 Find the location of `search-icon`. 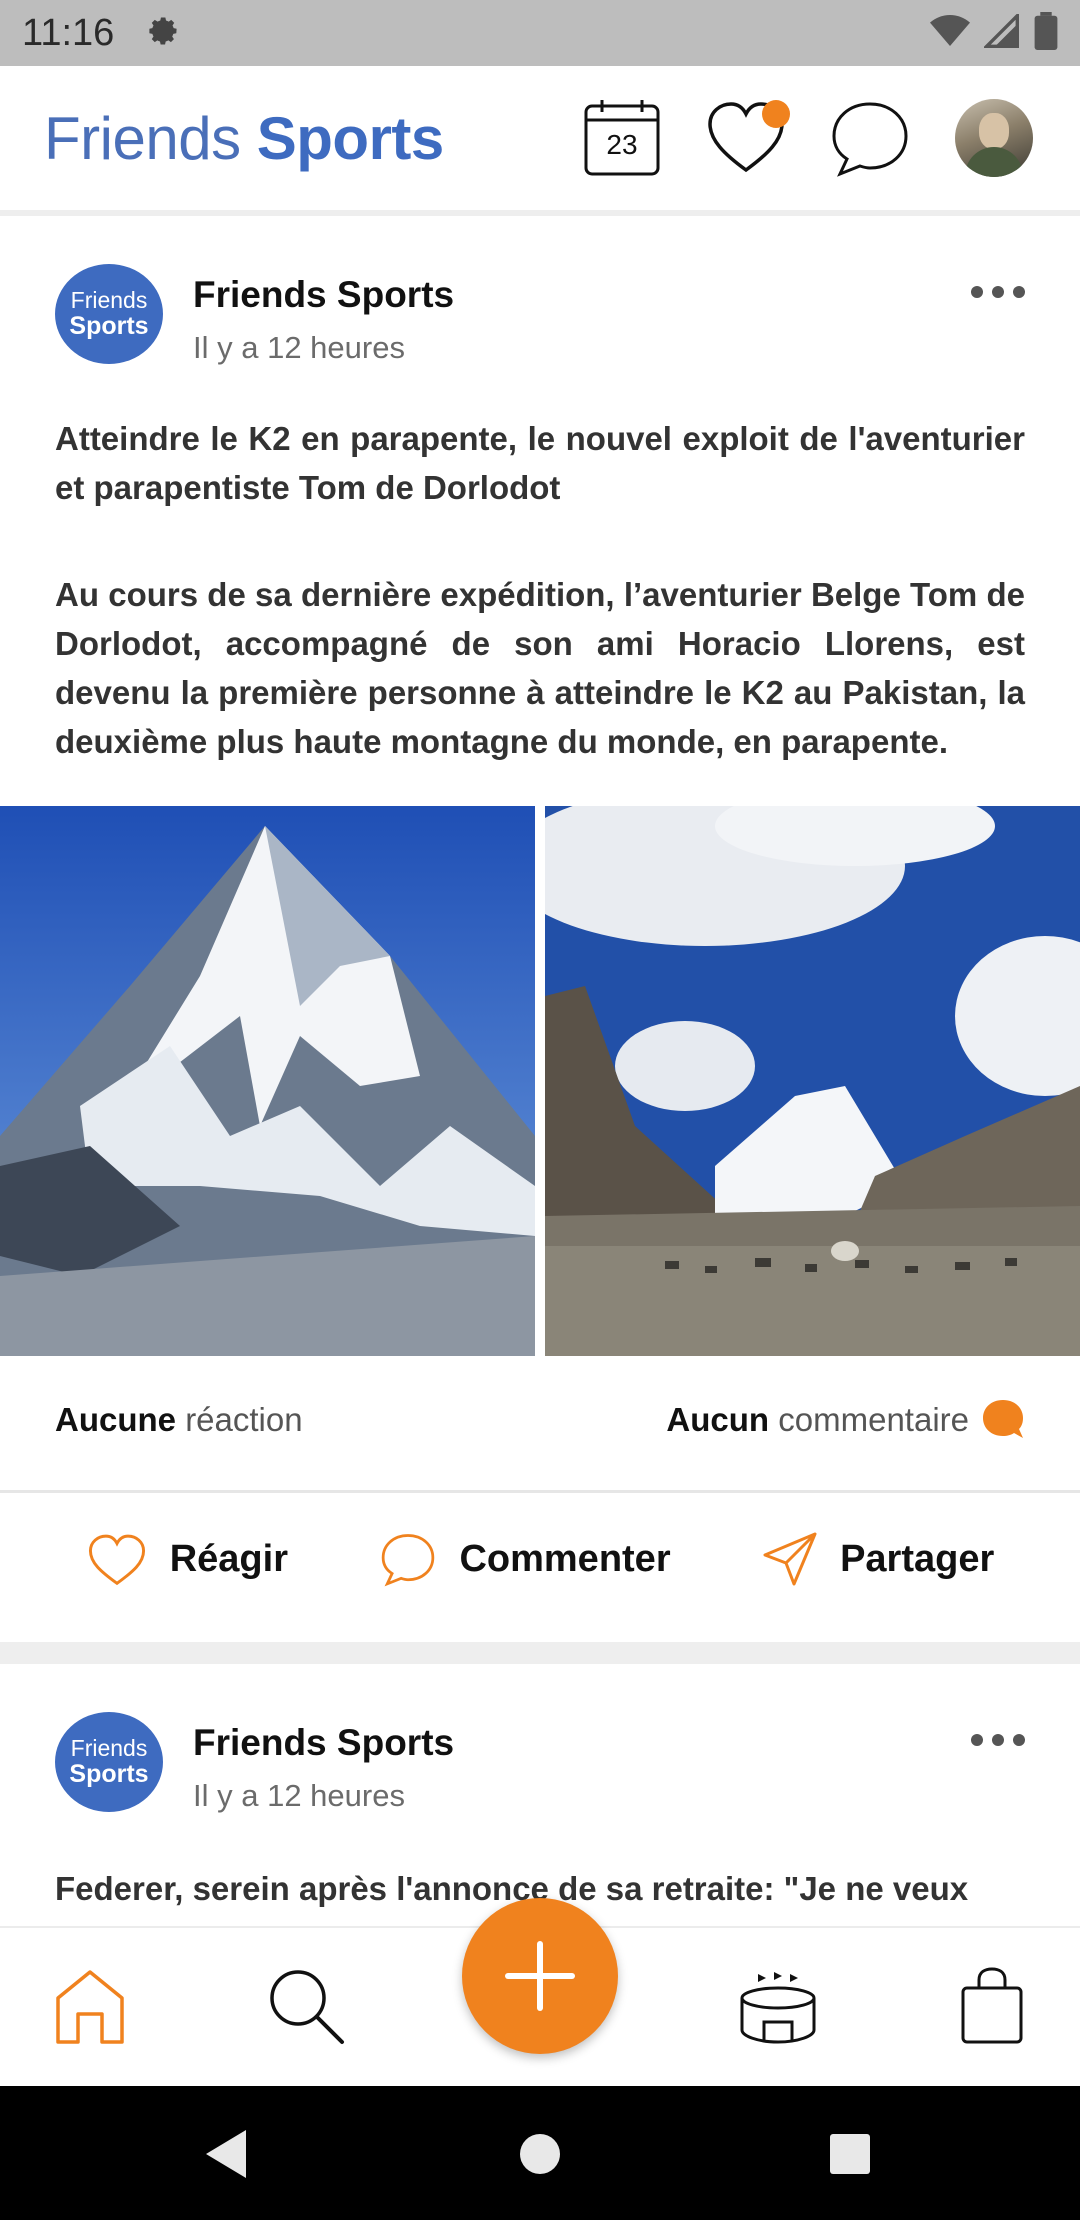

search-icon is located at coordinates (307, 2007).